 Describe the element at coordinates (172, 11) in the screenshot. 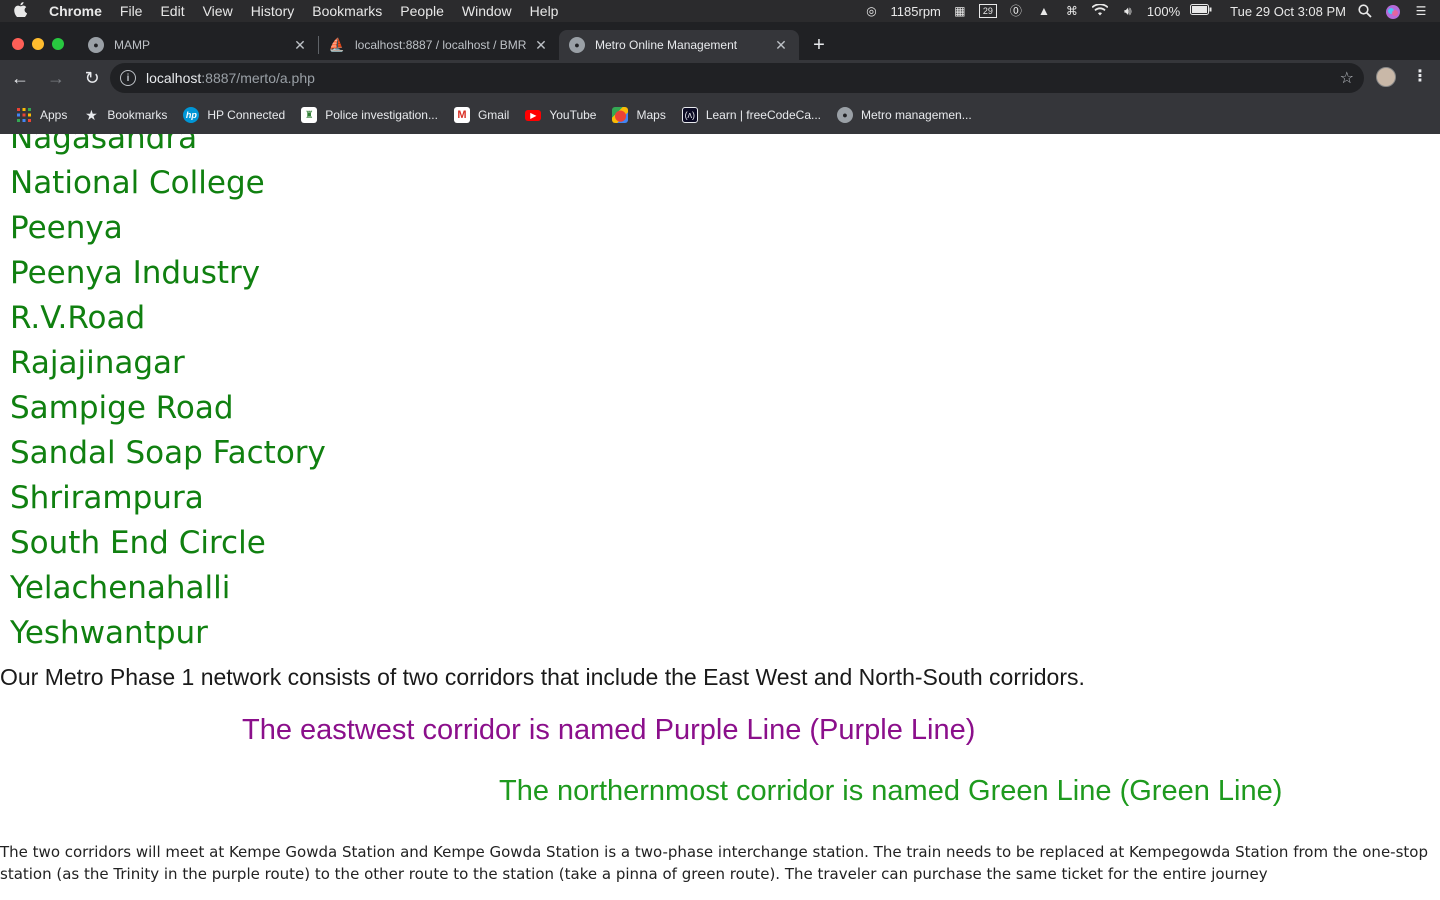

I see `menu-edit: Edit` at that location.